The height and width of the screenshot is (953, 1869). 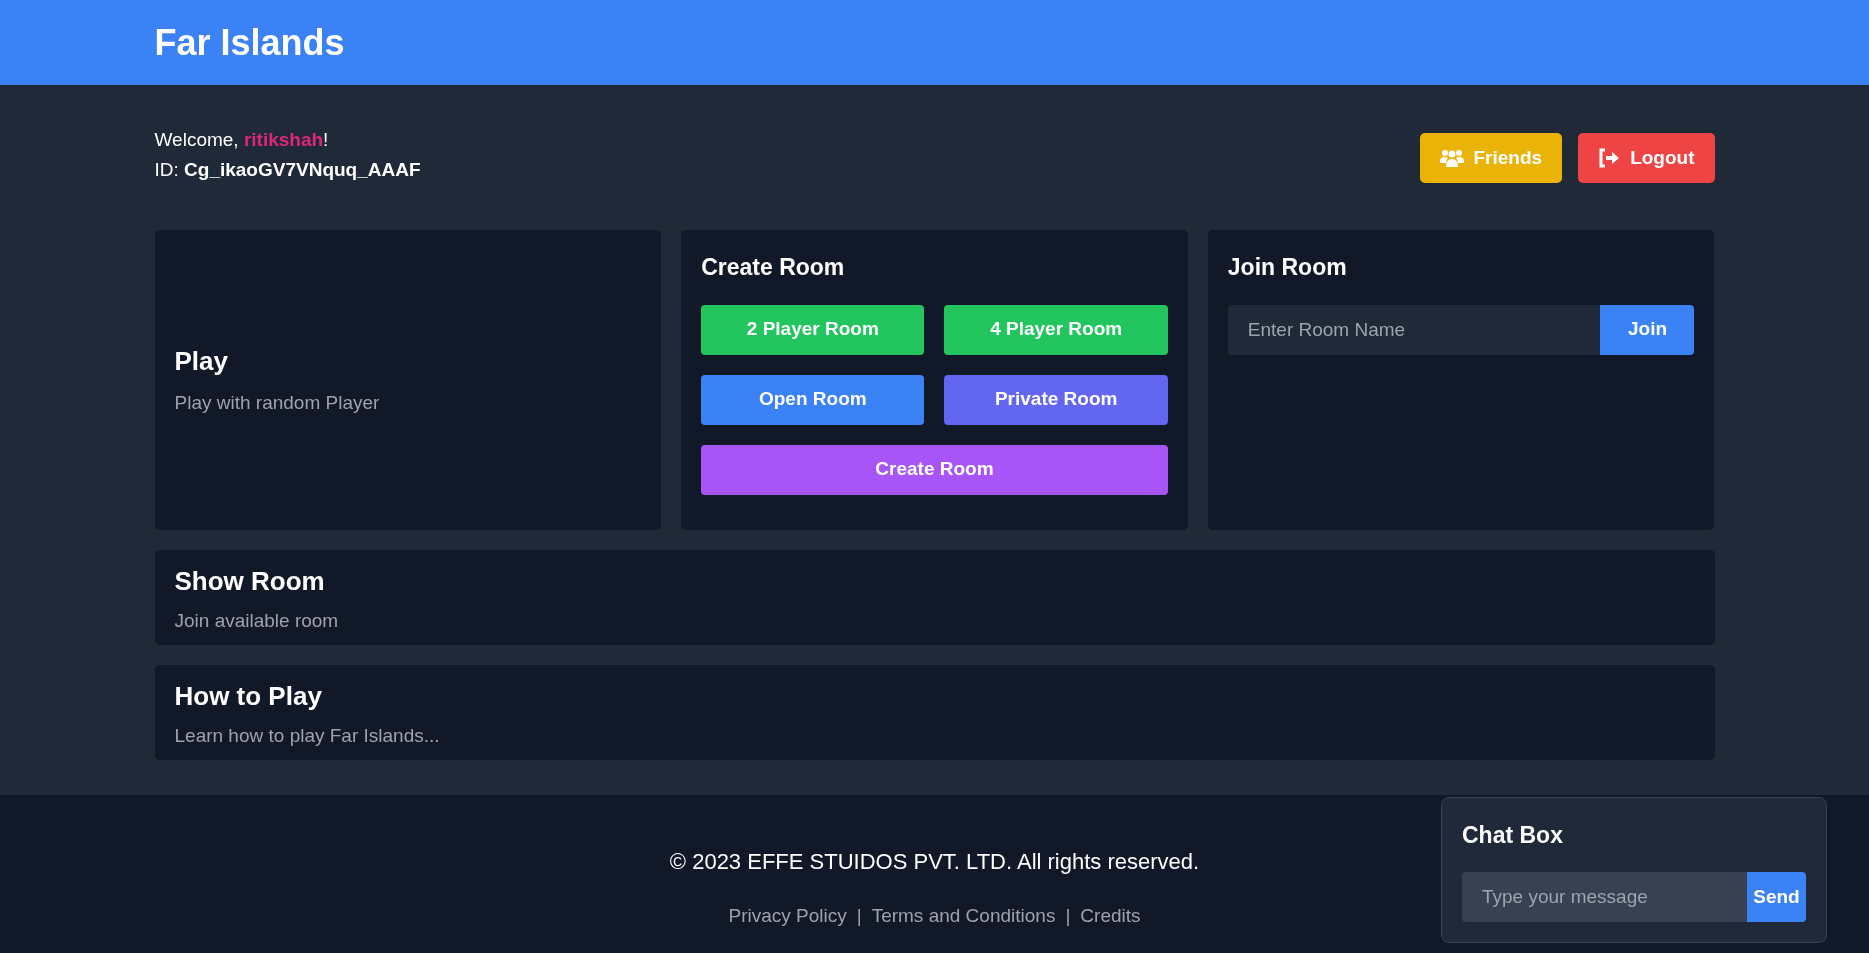 What do you see at coordinates (963, 916) in the screenshot?
I see `footer-link: Terms and Conditions` at bounding box center [963, 916].